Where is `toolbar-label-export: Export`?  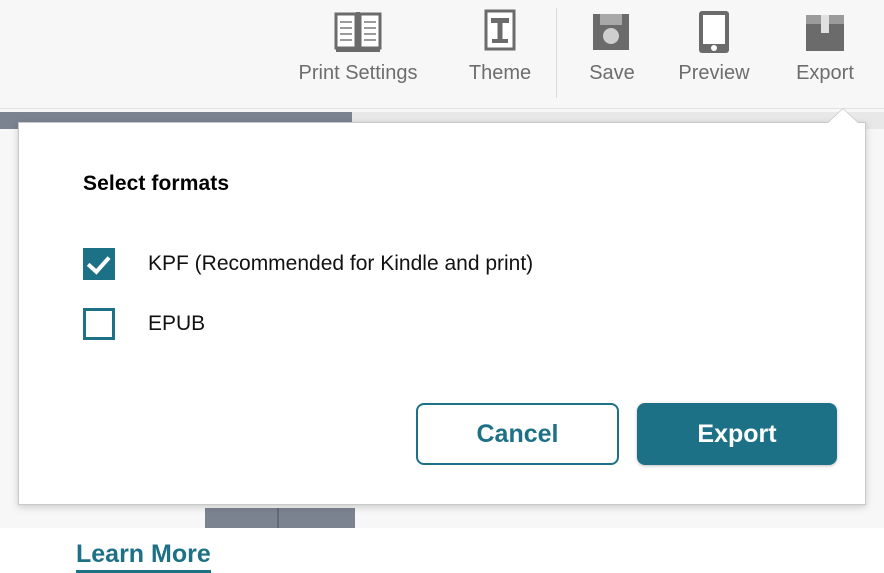 toolbar-label-export: Export is located at coordinates (825, 73).